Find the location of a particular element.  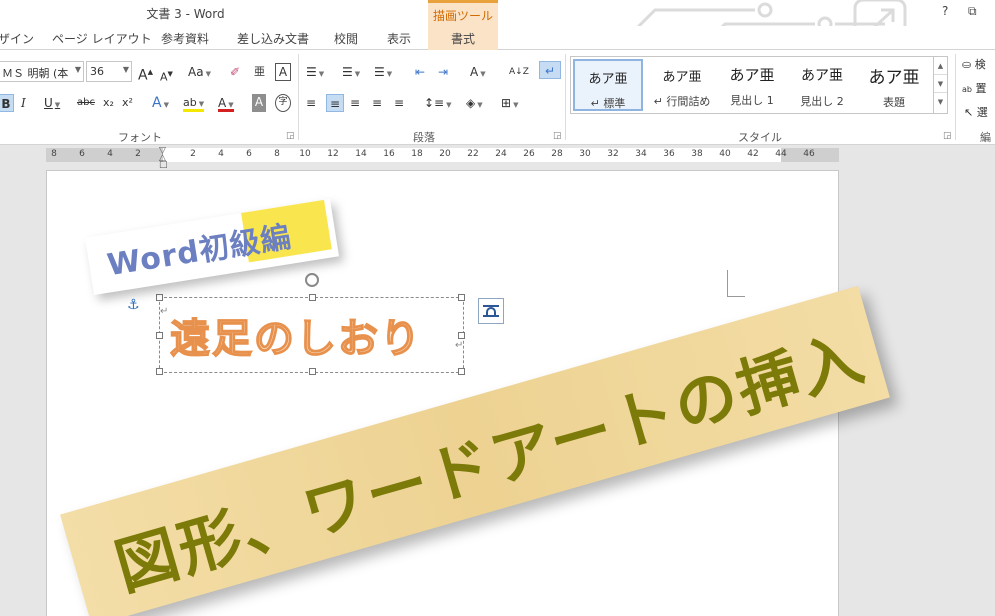

indent-marker: ▽ △ □ is located at coordinates (163, 158).